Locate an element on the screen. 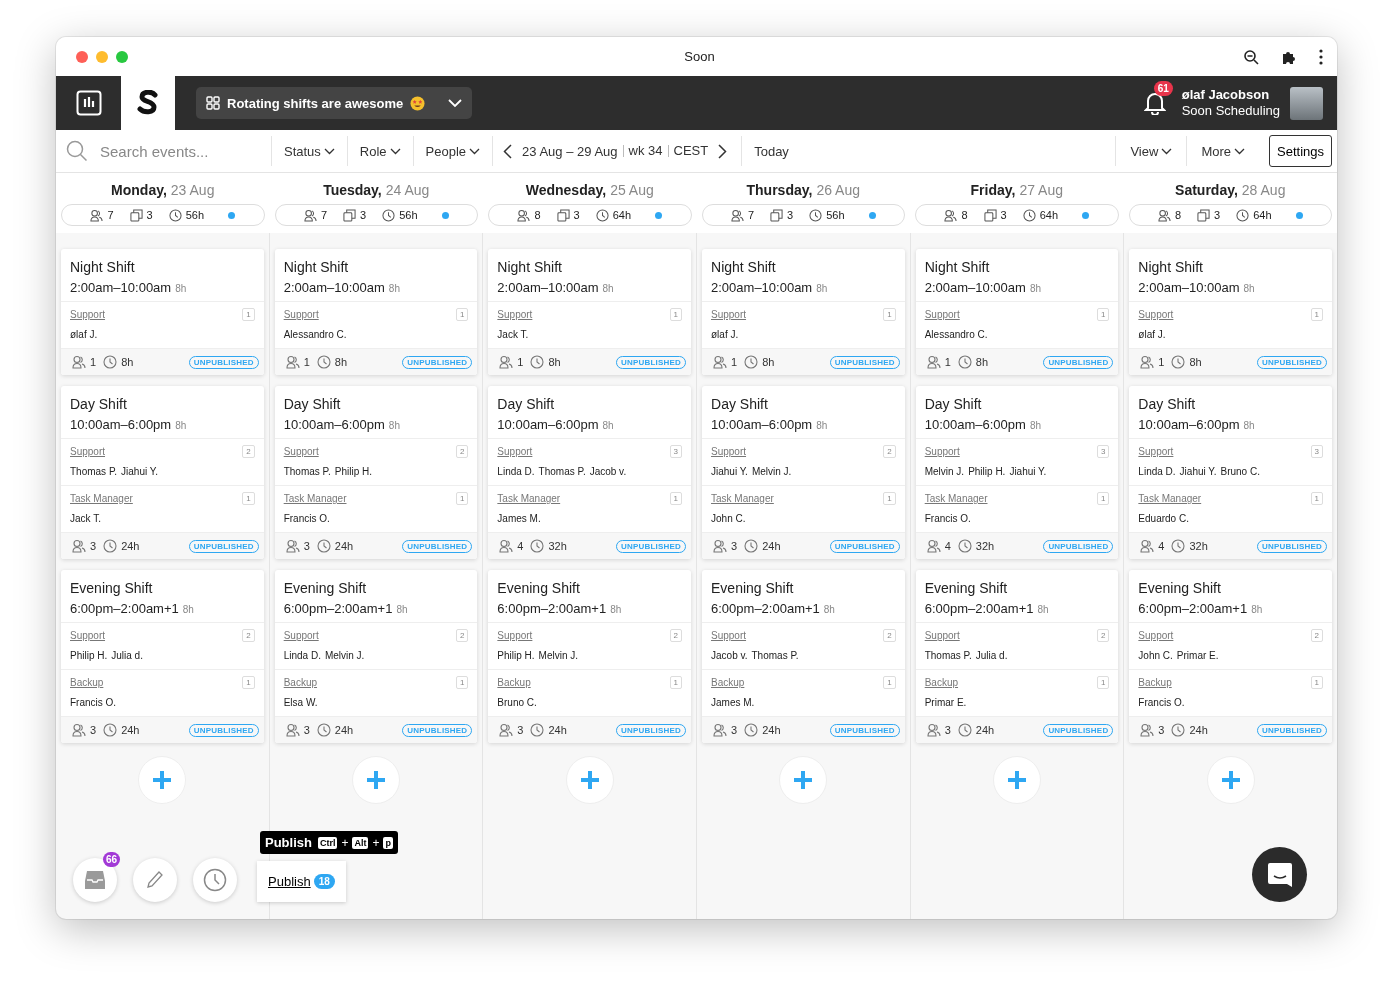 The height and width of the screenshot is (994, 1393). shift-card: Night Shift 2:00am–10:00am 8h Support 1 Jack T. 1 8h UNPUBLISHED is located at coordinates (589, 312).